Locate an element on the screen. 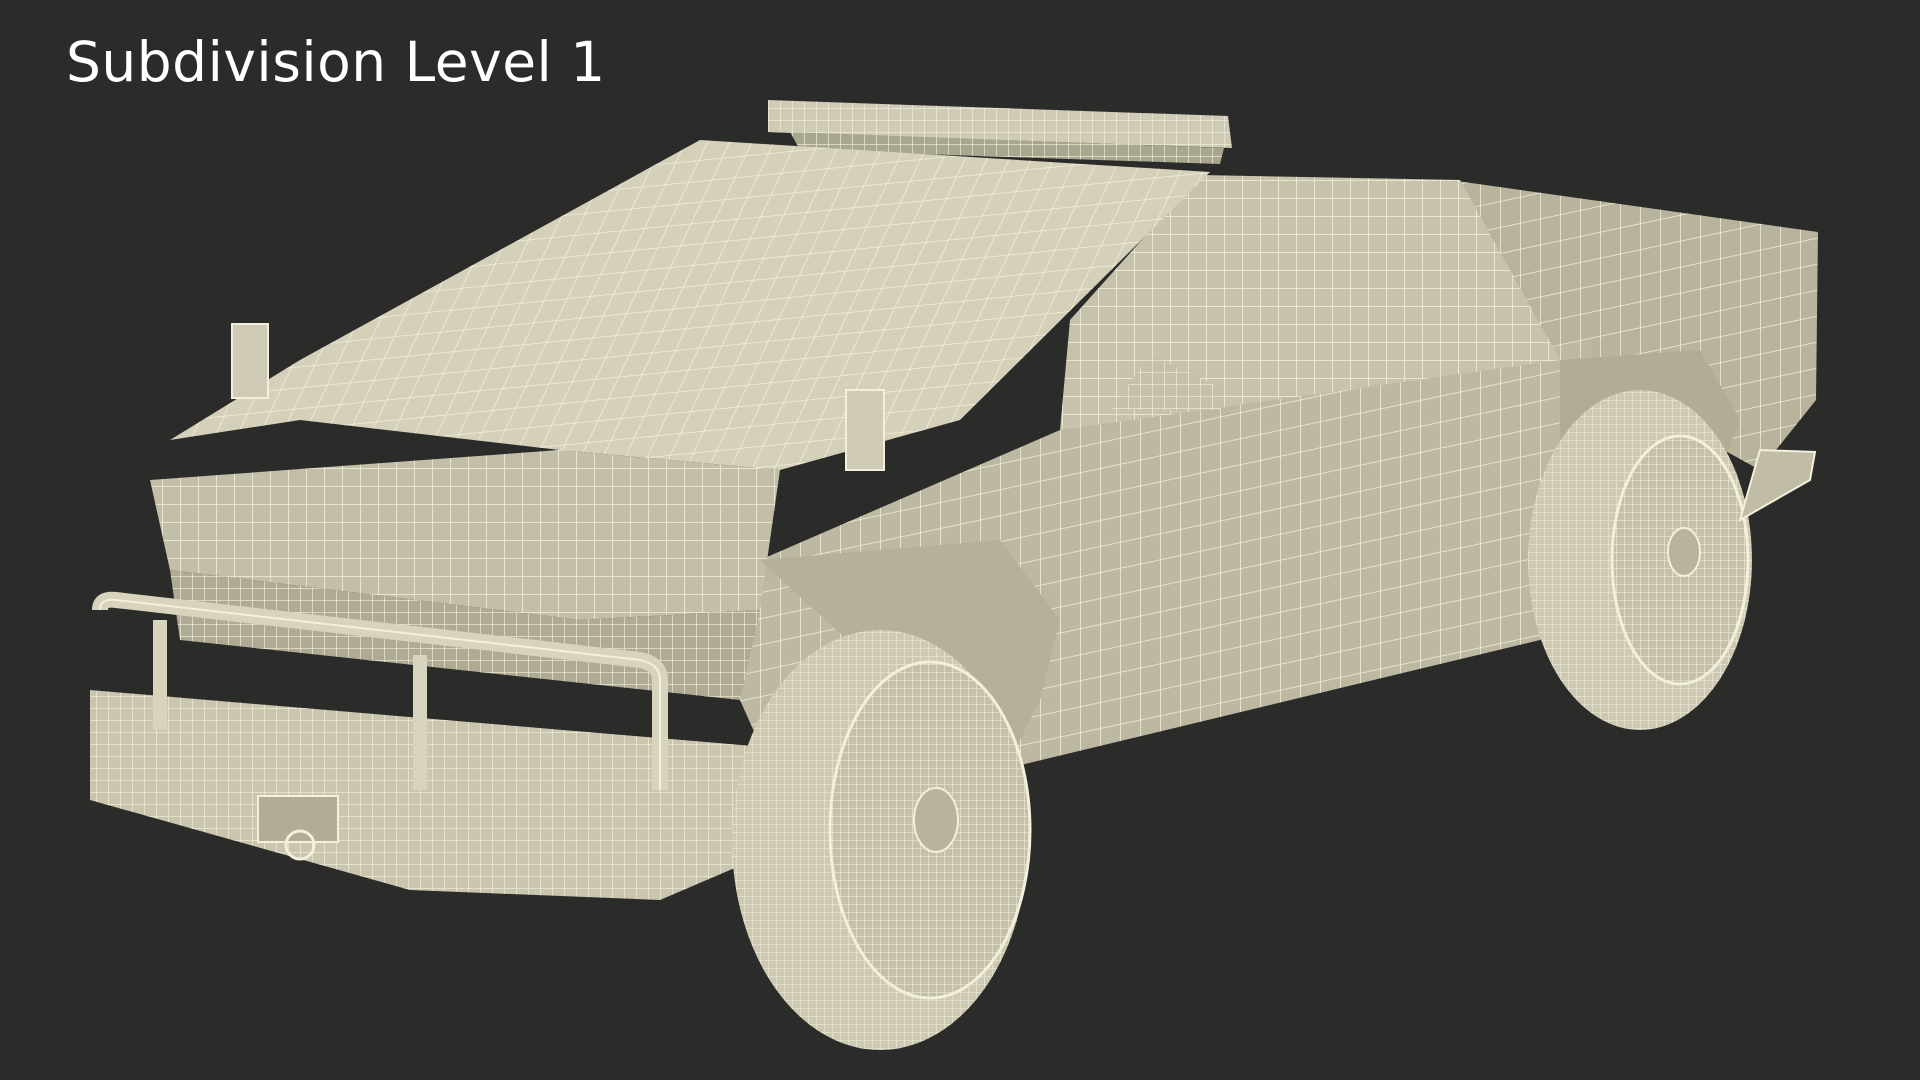 The width and height of the screenshot is (1920, 1080). hood-mirror-right is located at coordinates (865, 430).